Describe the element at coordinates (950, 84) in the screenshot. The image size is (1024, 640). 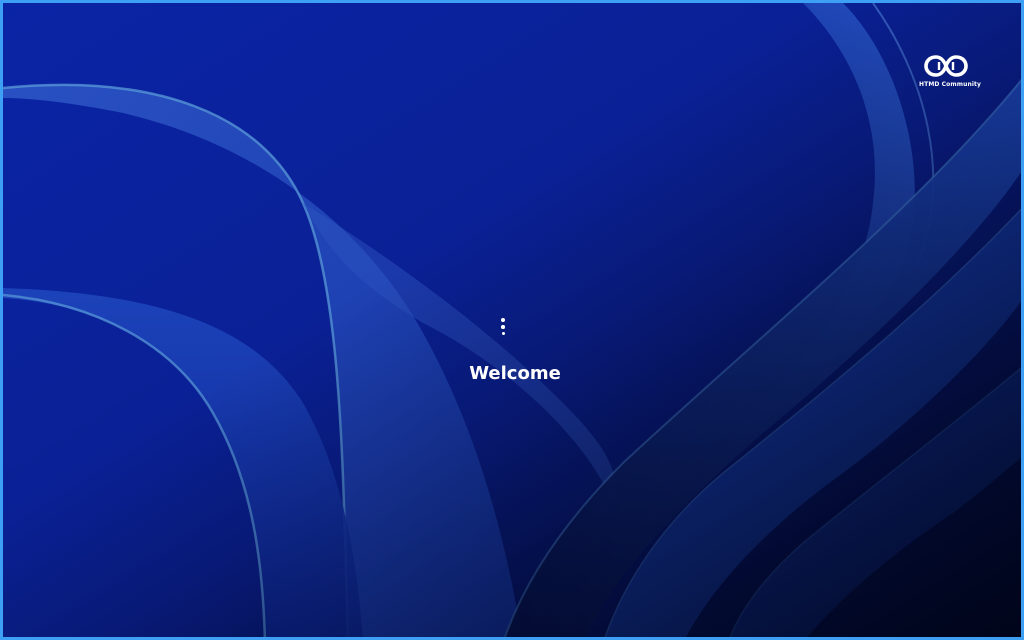
I see `logo-text: HTMD Community` at that location.